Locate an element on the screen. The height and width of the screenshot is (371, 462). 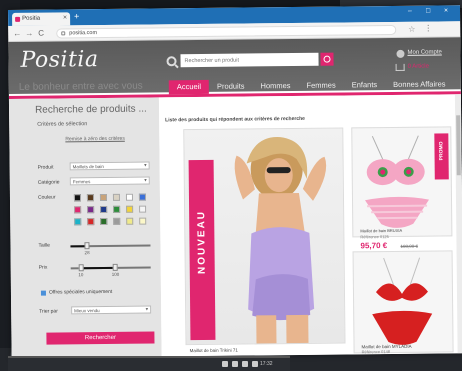
taskbar: 17:32 is located at coordinates (149, 363).